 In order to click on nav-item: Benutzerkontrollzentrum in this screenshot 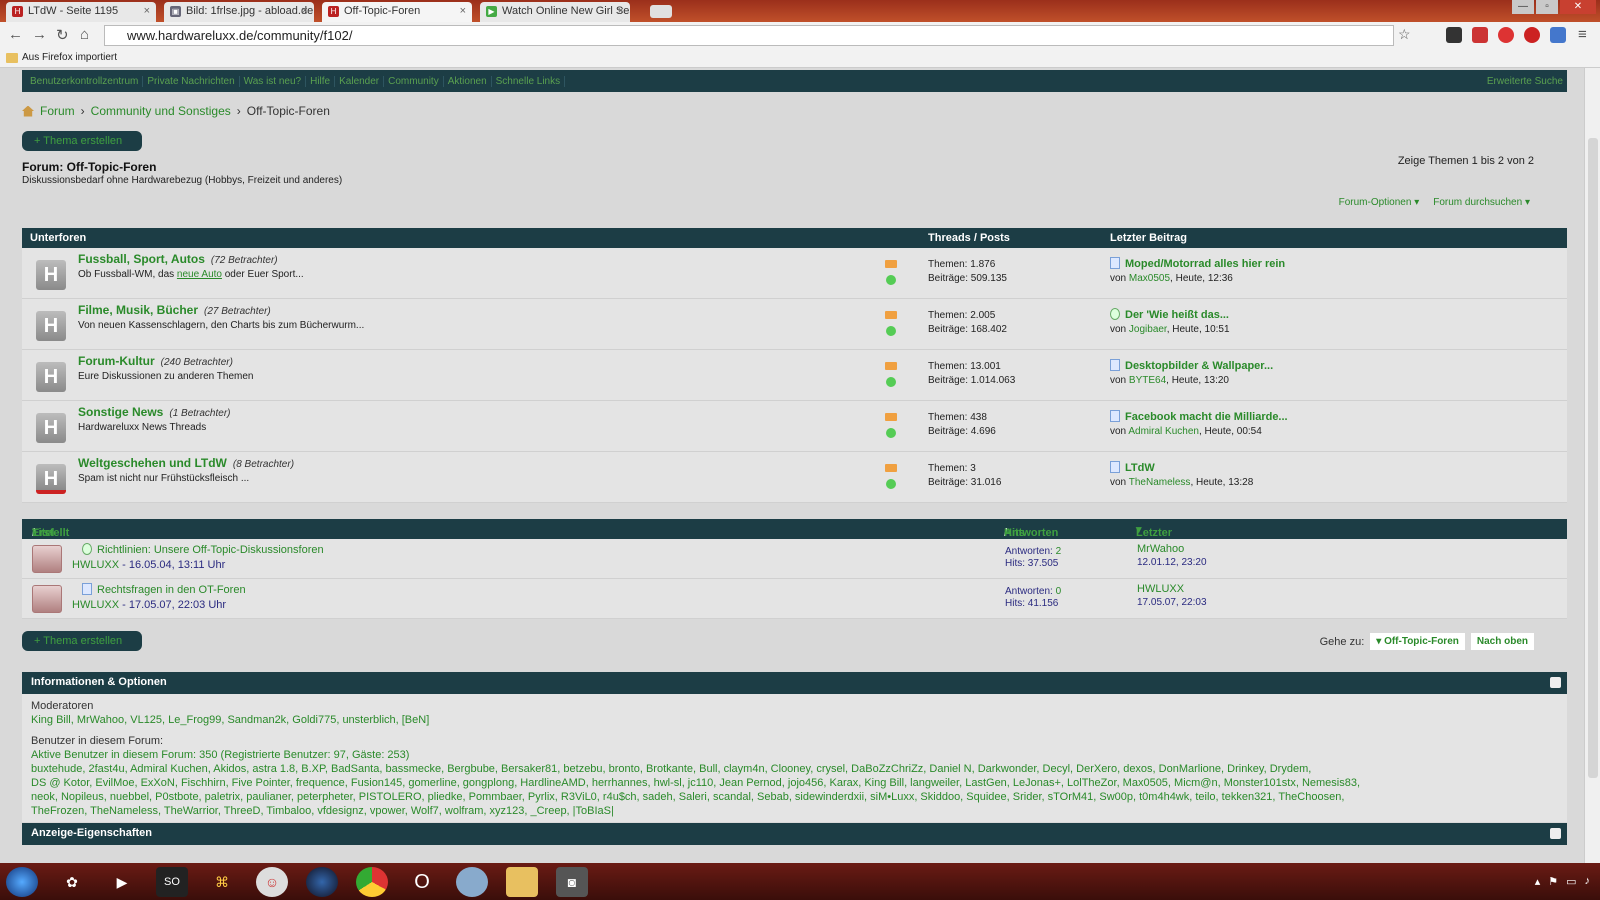, I will do `click(85, 81)`.